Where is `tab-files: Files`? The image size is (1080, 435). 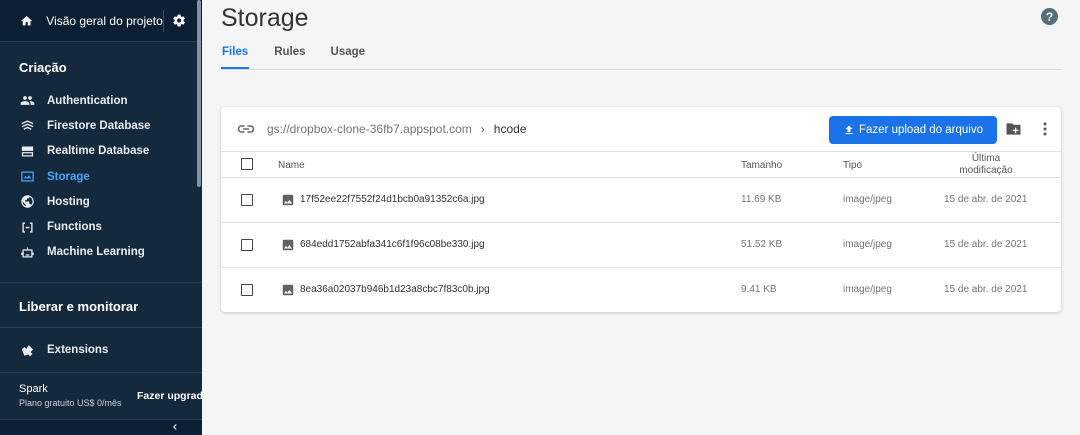
tab-files: Files is located at coordinates (235, 57).